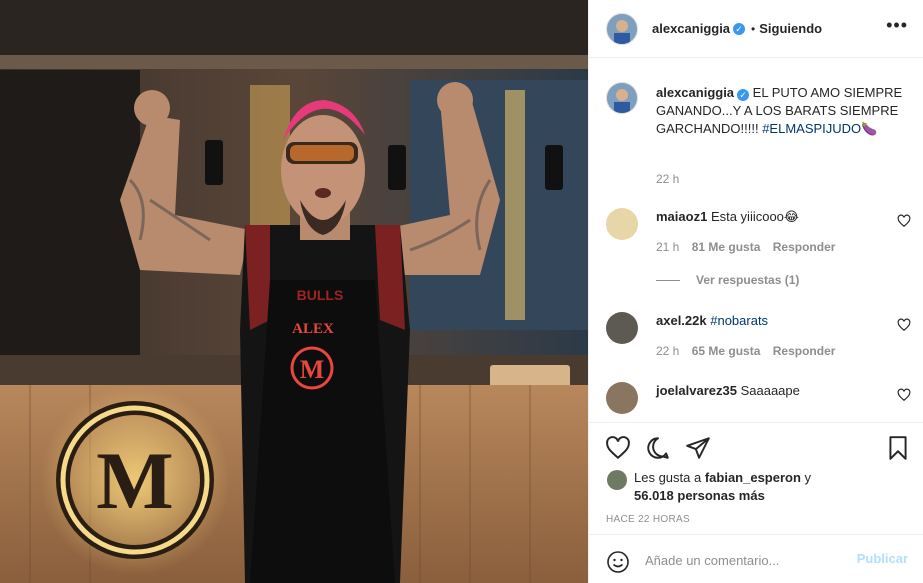 This screenshot has width=923, height=583. I want to click on commenter-username: axel.22k, so click(681, 320).